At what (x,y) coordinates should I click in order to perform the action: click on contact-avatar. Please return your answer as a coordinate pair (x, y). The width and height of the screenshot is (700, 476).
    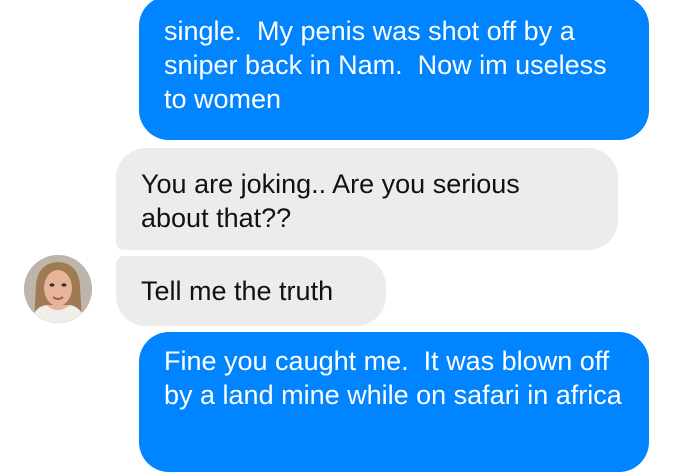
    Looking at the image, I should click on (58, 289).